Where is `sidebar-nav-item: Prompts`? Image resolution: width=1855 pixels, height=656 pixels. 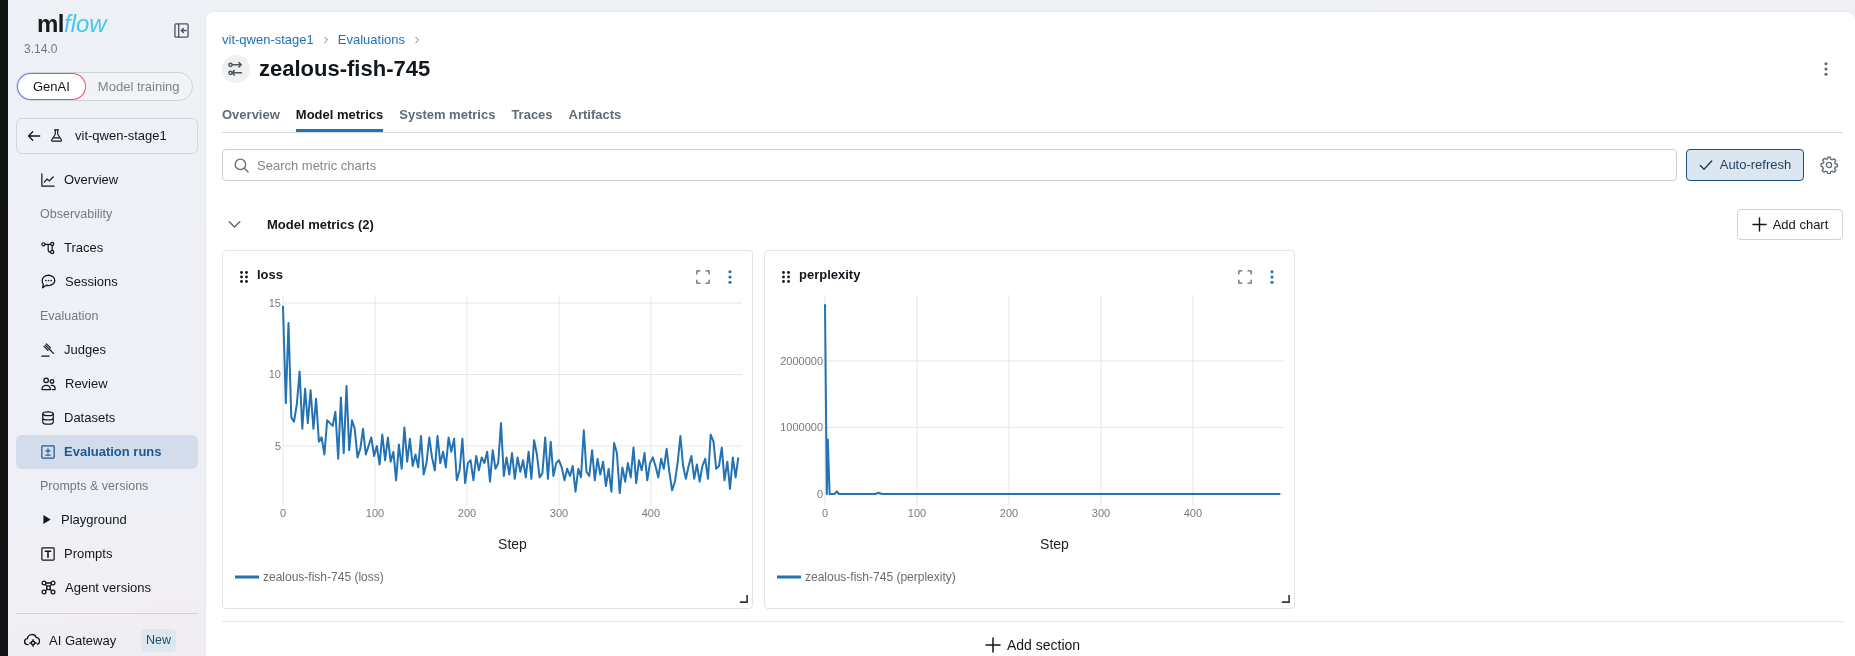
sidebar-nav-item: Prompts is located at coordinates (107, 553).